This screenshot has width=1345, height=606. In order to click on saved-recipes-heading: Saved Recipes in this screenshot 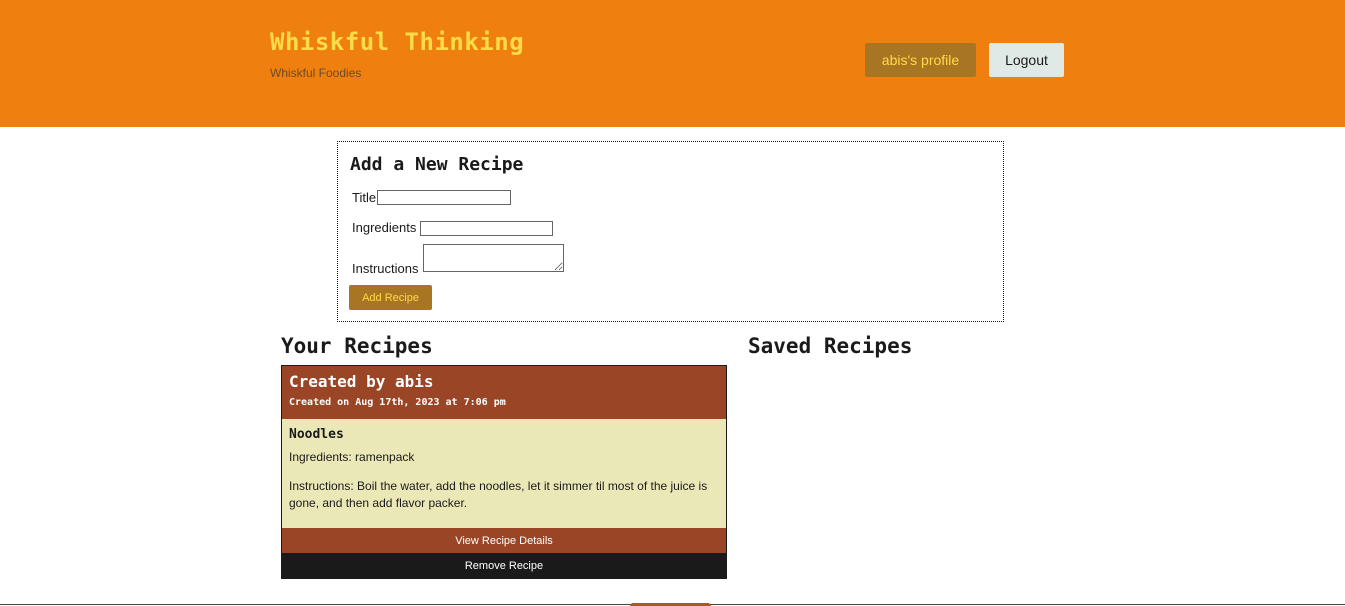, I will do `click(830, 346)`.